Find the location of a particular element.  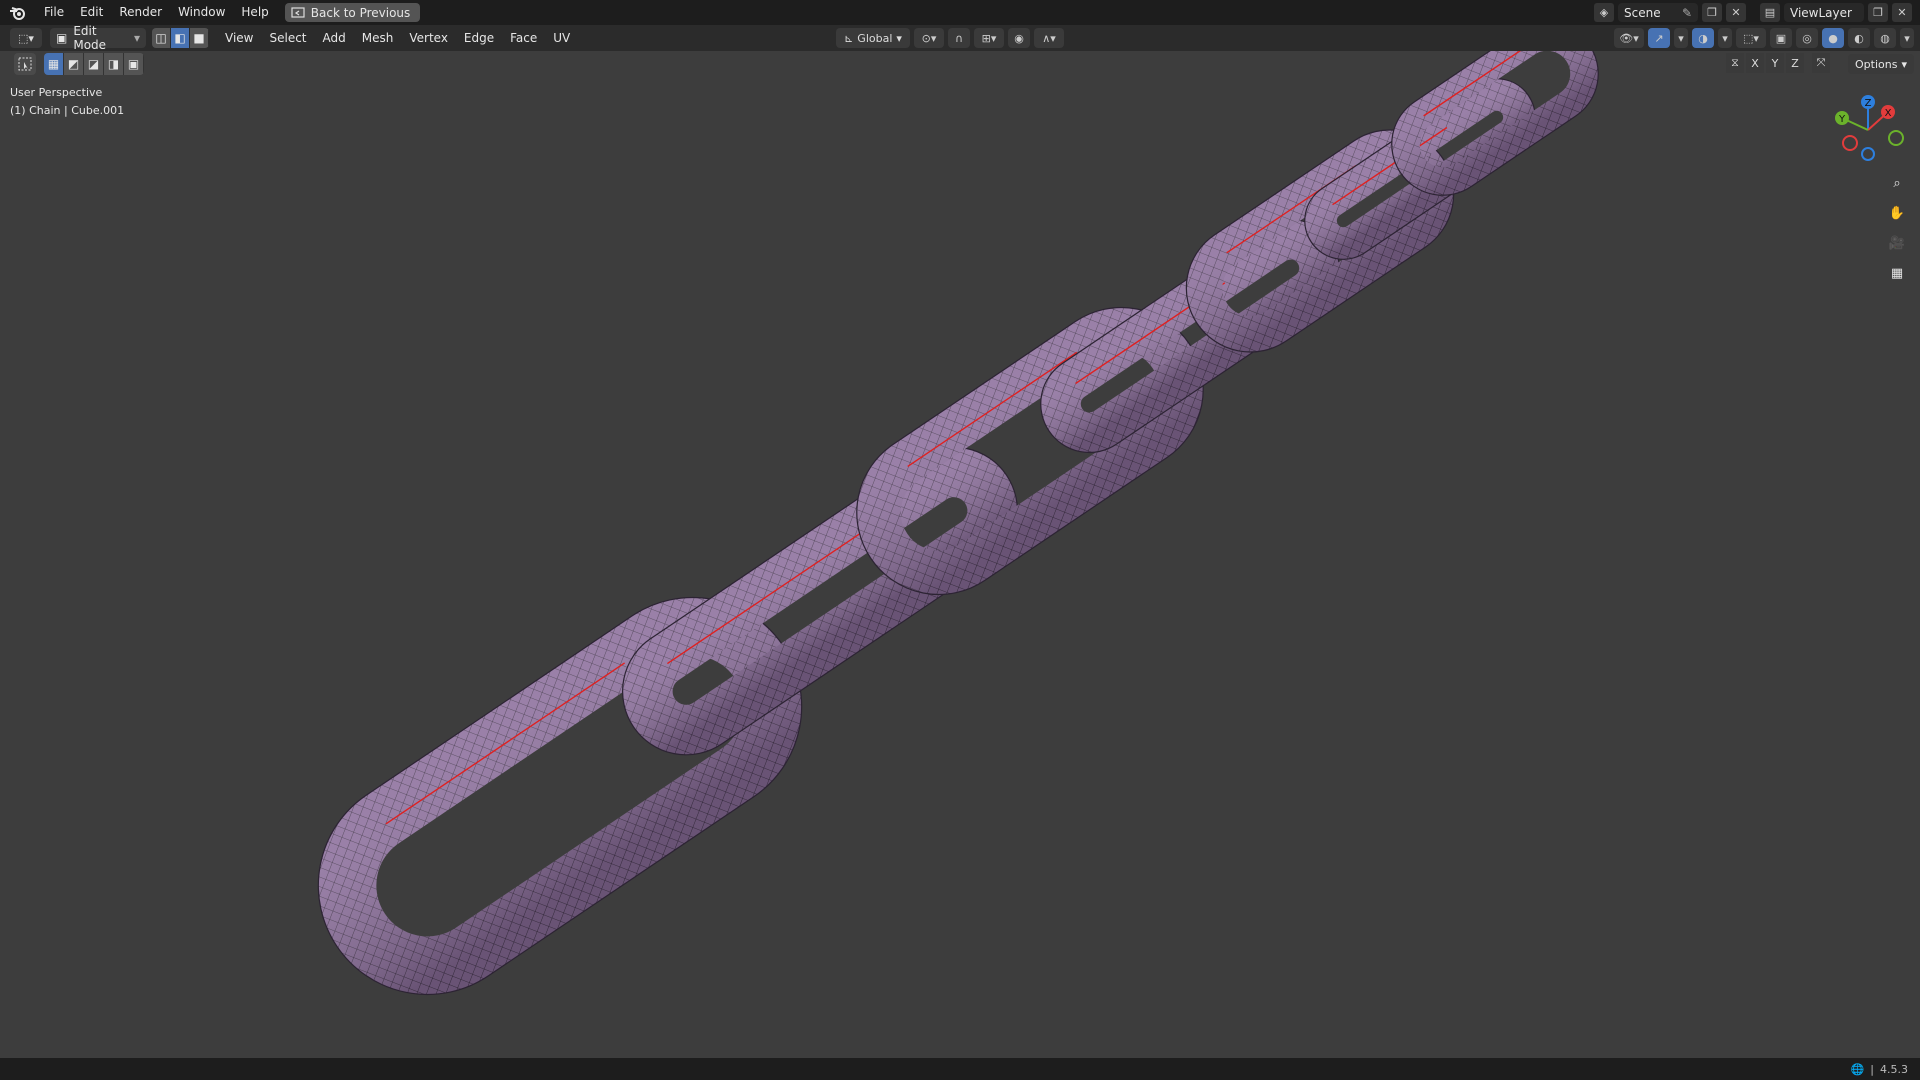

orientation-axes-icon: ⊾ is located at coordinates (849, 38).